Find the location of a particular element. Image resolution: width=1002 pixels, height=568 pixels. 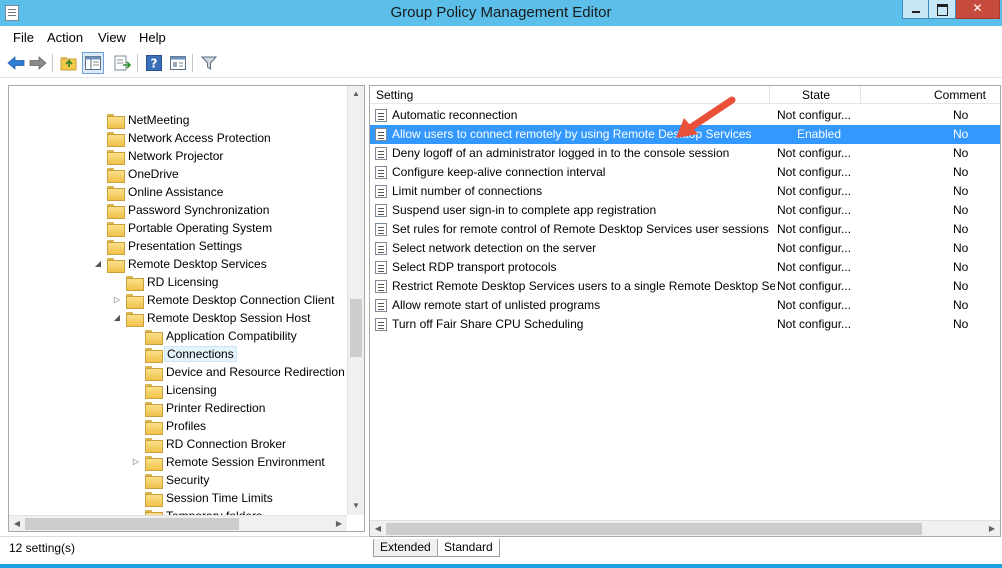

tree-item: Application Compatibility is located at coordinates (221, 336).